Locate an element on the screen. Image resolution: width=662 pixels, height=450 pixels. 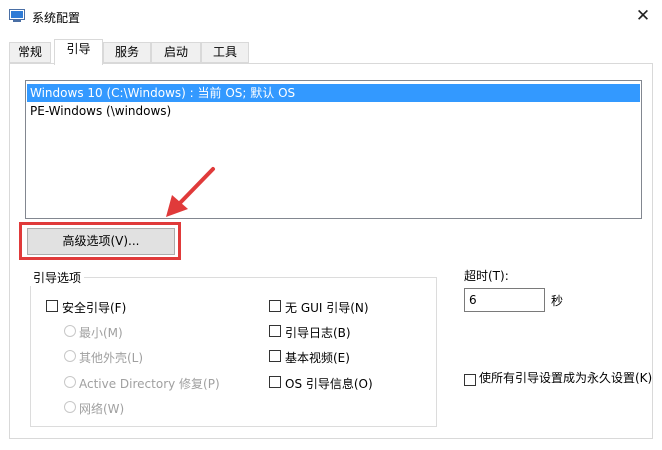
tab-services: 服务 is located at coordinates (127, 52).